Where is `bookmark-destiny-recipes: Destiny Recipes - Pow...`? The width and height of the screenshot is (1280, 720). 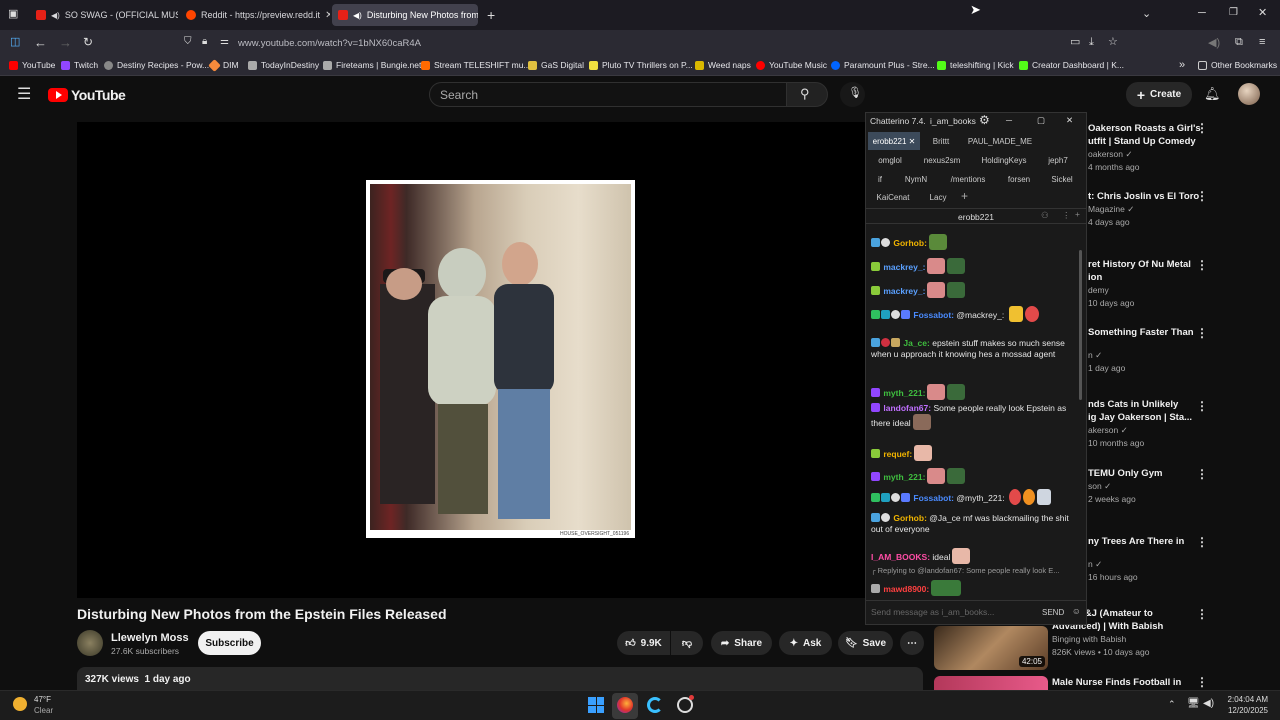 bookmark-destiny-recipes: Destiny Recipes - Pow... is located at coordinates (156, 65).